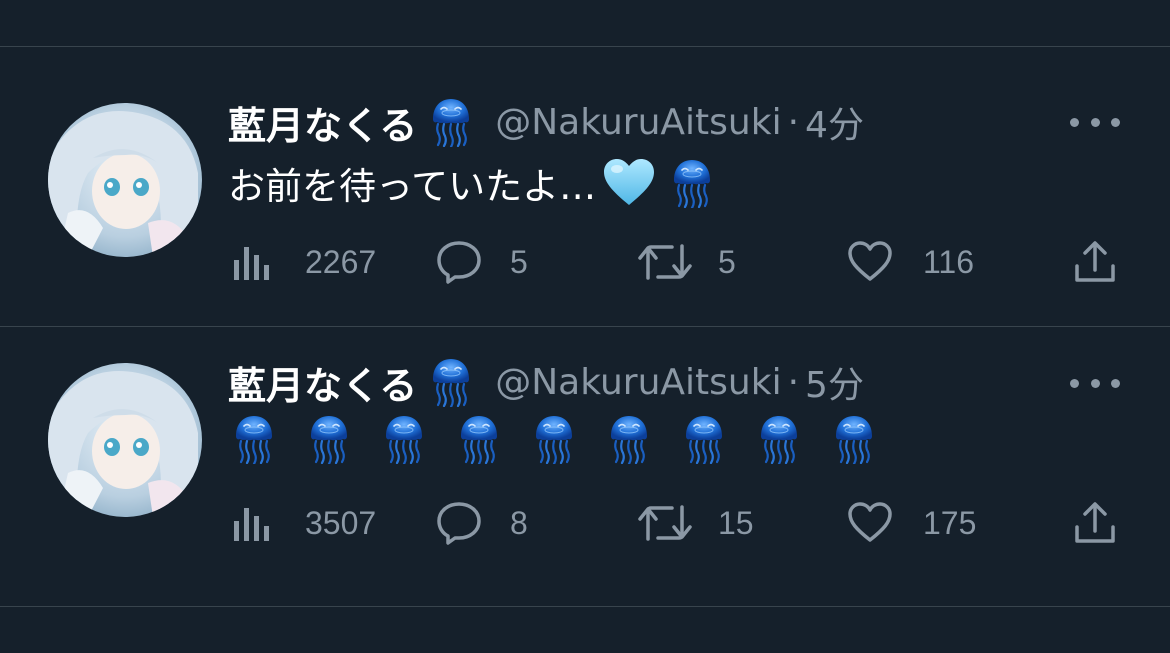 Image resolution: width=1170 pixels, height=653 pixels. What do you see at coordinates (585, 606) in the screenshot?
I see `divider-bottom` at bounding box center [585, 606].